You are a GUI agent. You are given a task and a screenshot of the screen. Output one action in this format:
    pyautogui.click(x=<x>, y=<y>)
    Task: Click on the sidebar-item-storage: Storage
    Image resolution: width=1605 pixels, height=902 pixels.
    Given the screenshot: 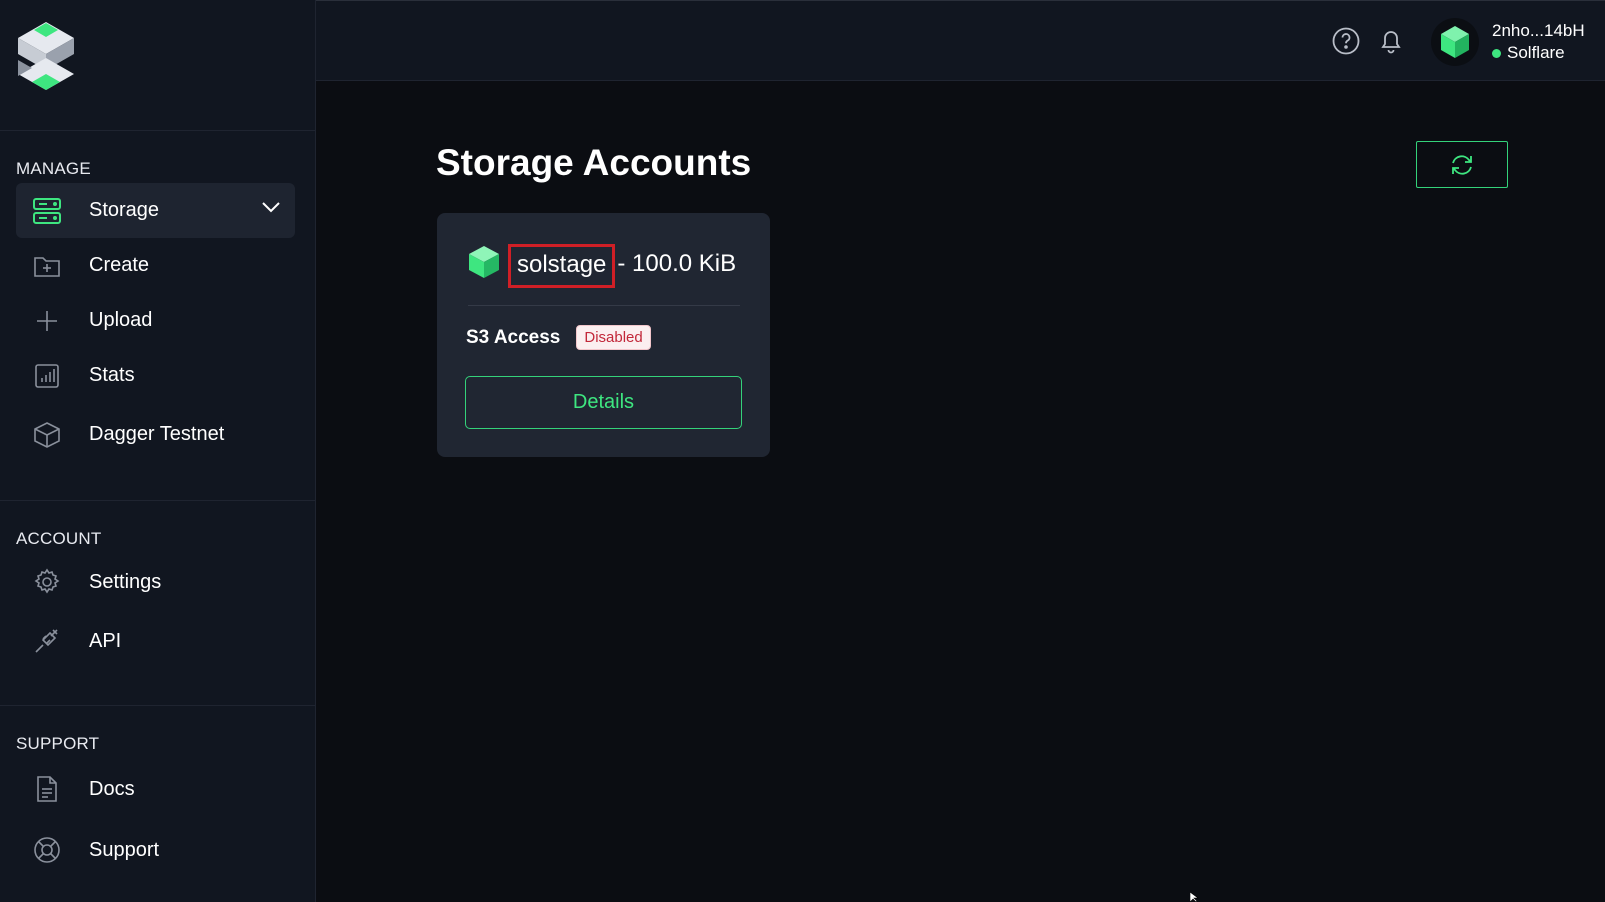 What is the action you would take?
    pyautogui.click(x=155, y=210)
    